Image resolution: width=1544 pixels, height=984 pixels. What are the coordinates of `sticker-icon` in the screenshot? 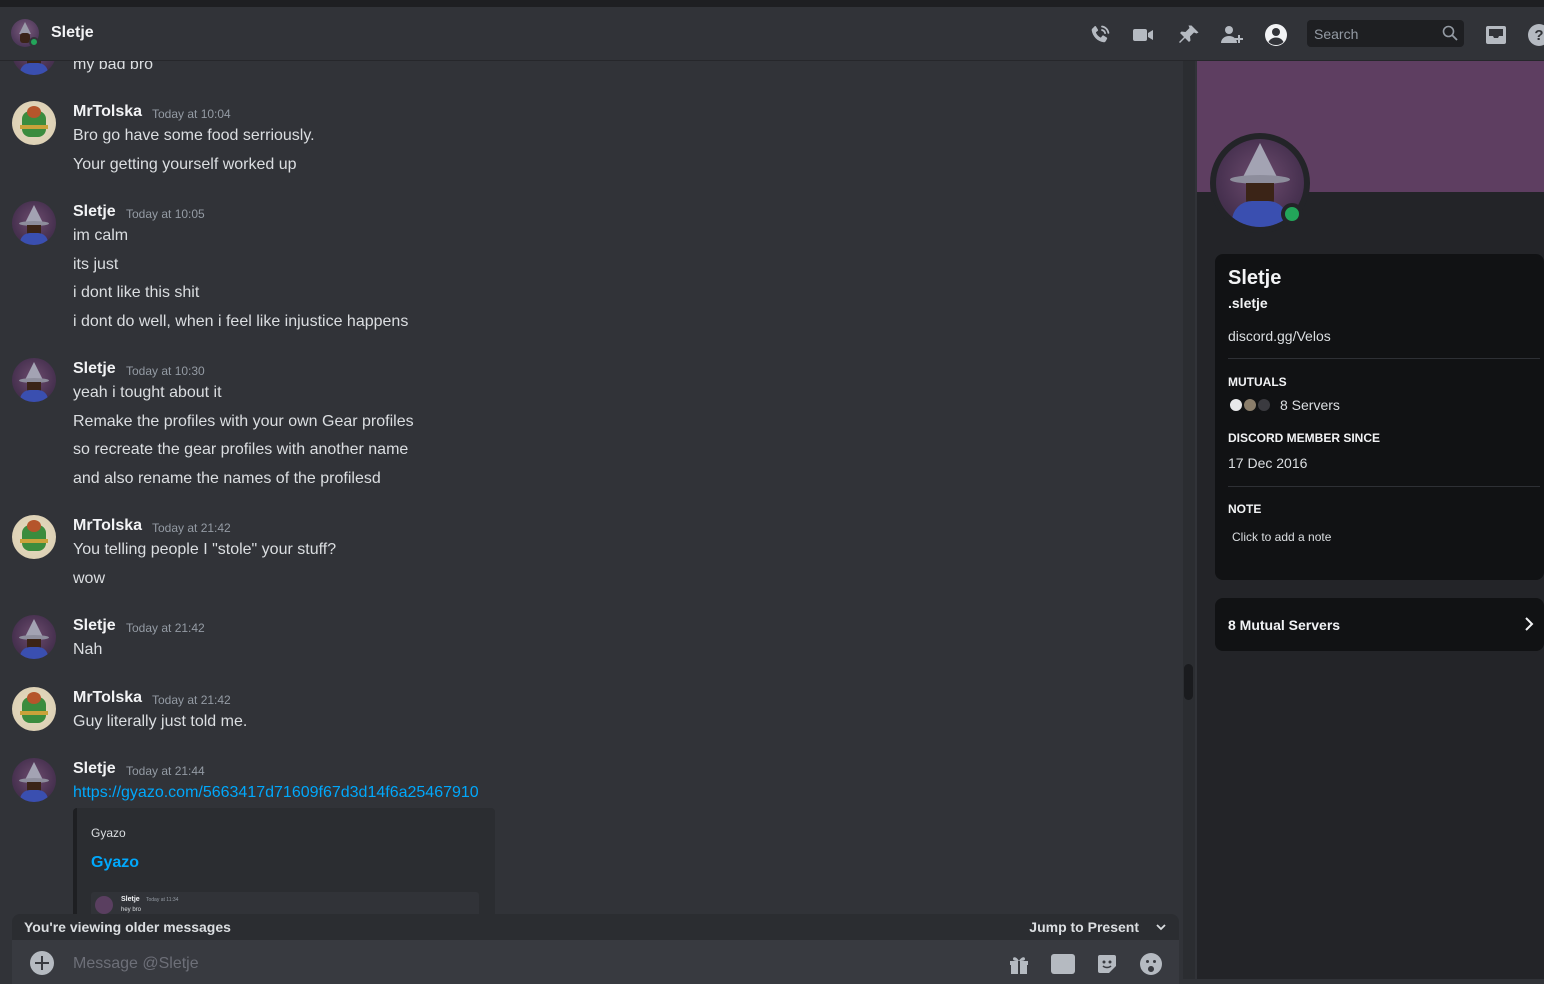 It's located at (1107, 964).